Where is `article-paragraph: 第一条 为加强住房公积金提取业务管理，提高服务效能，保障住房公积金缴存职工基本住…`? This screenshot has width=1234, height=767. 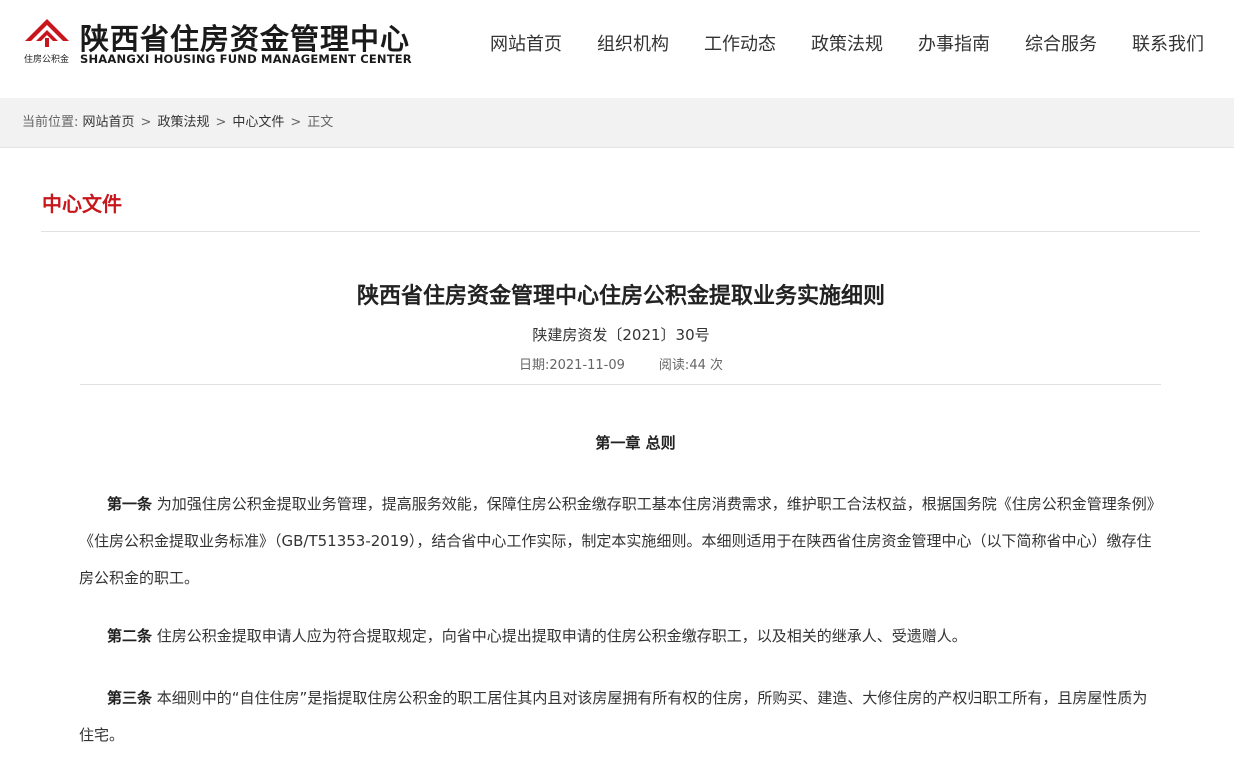 article-paragraph: 第一条 为加强住房公积金提取业务管理，提高服务效能，保障住房公积金缴存职工基本住… is located at coordinates (619, 541).